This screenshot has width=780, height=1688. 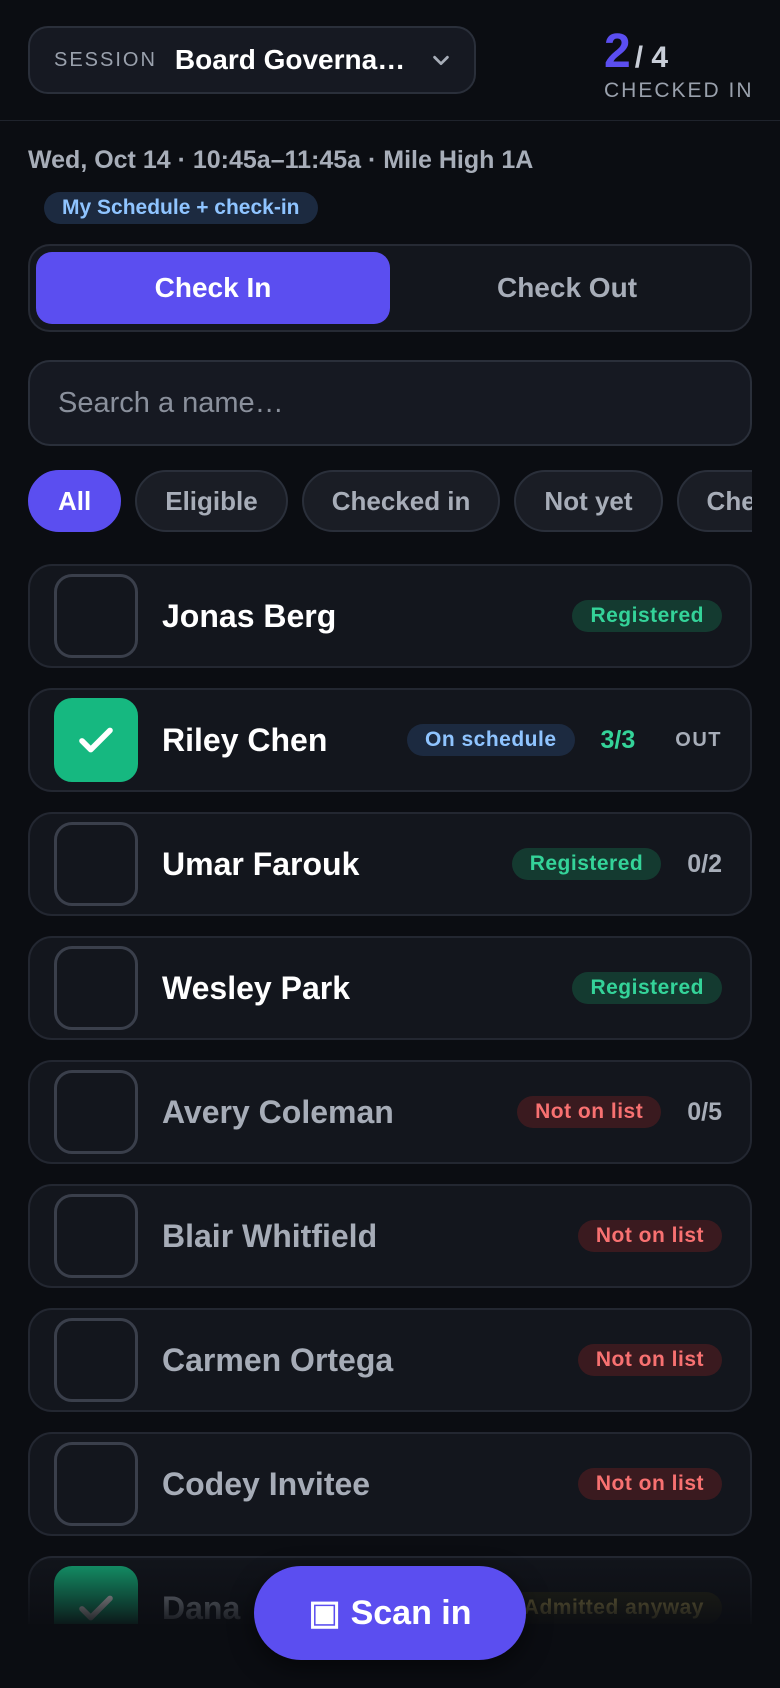 What do you see at coordinates (567, 288) in the screenshot?
I see `tab-check-out: Check Out` at bounding box center [567, 288].